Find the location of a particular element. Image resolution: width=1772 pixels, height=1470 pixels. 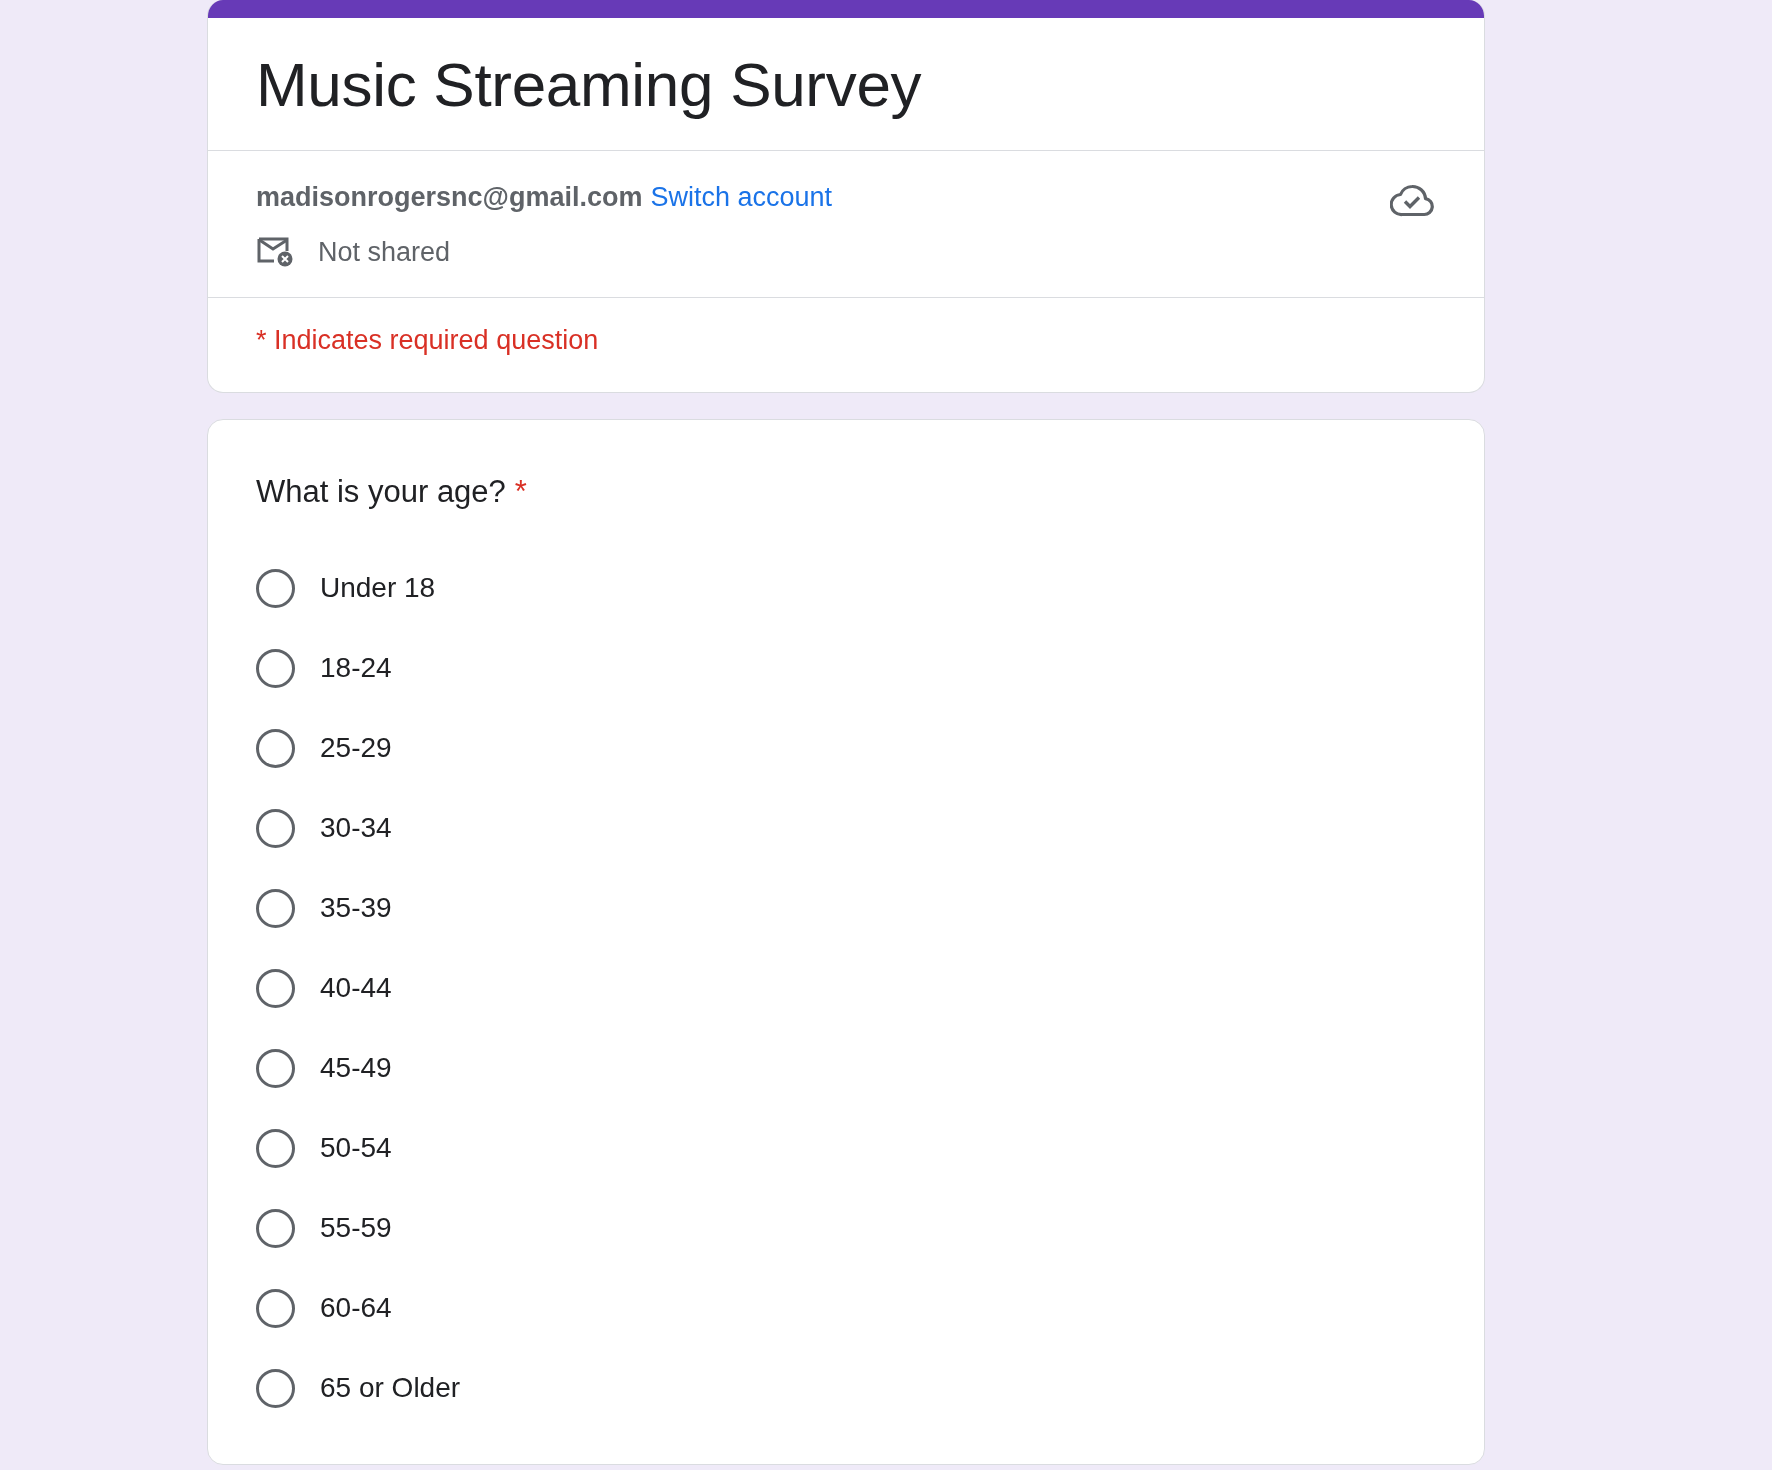

question-text: What is your age? is located at coordinates (381, 492).